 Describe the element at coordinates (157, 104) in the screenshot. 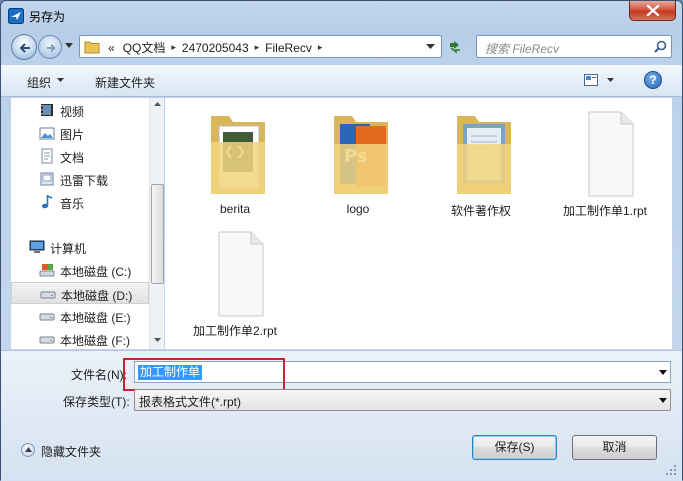

I see `scroll-up-arrow-icon` at that location.